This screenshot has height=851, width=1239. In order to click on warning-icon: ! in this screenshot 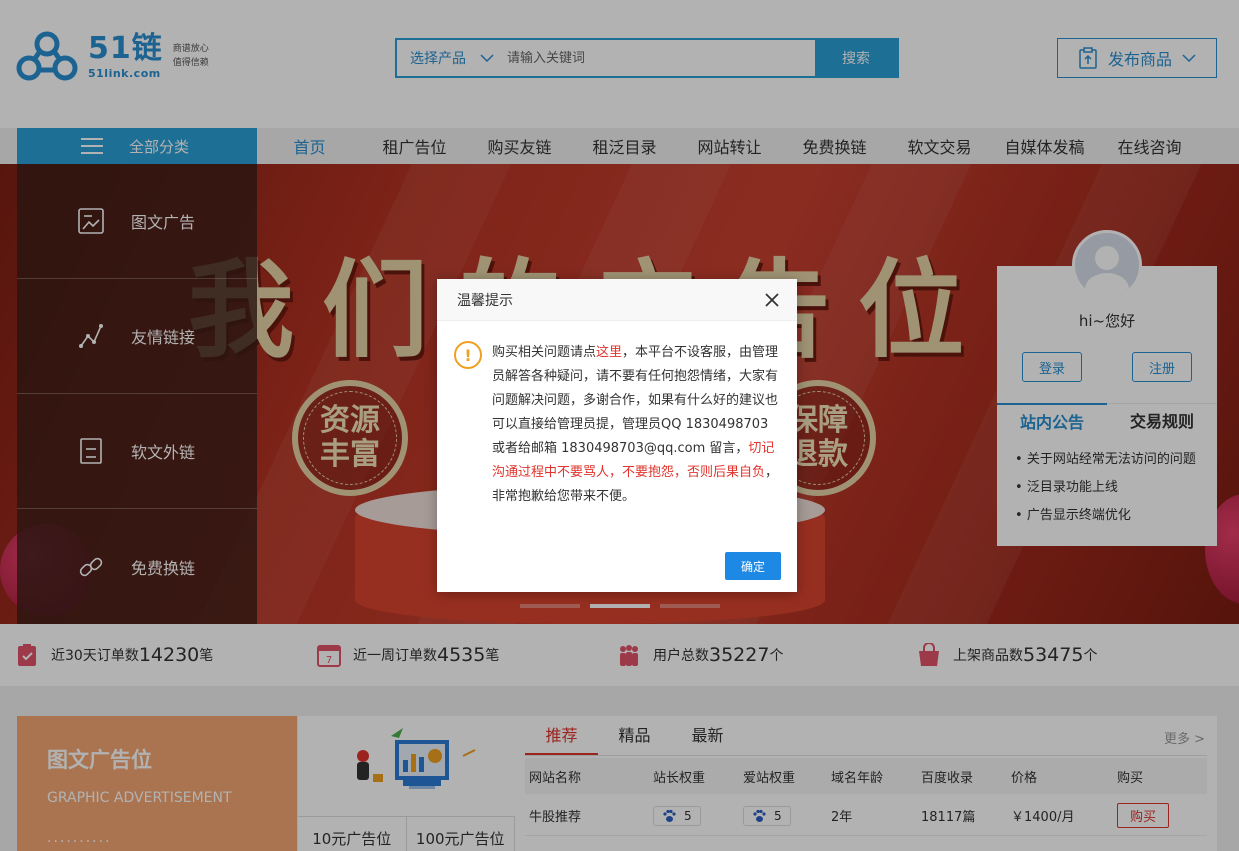, I will do `click(468, 355)`.